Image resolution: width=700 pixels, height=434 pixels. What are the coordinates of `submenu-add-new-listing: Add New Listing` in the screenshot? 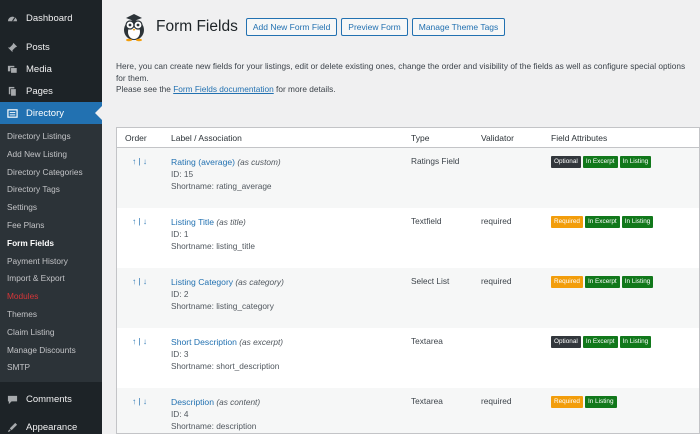 It's located at (51, 155).